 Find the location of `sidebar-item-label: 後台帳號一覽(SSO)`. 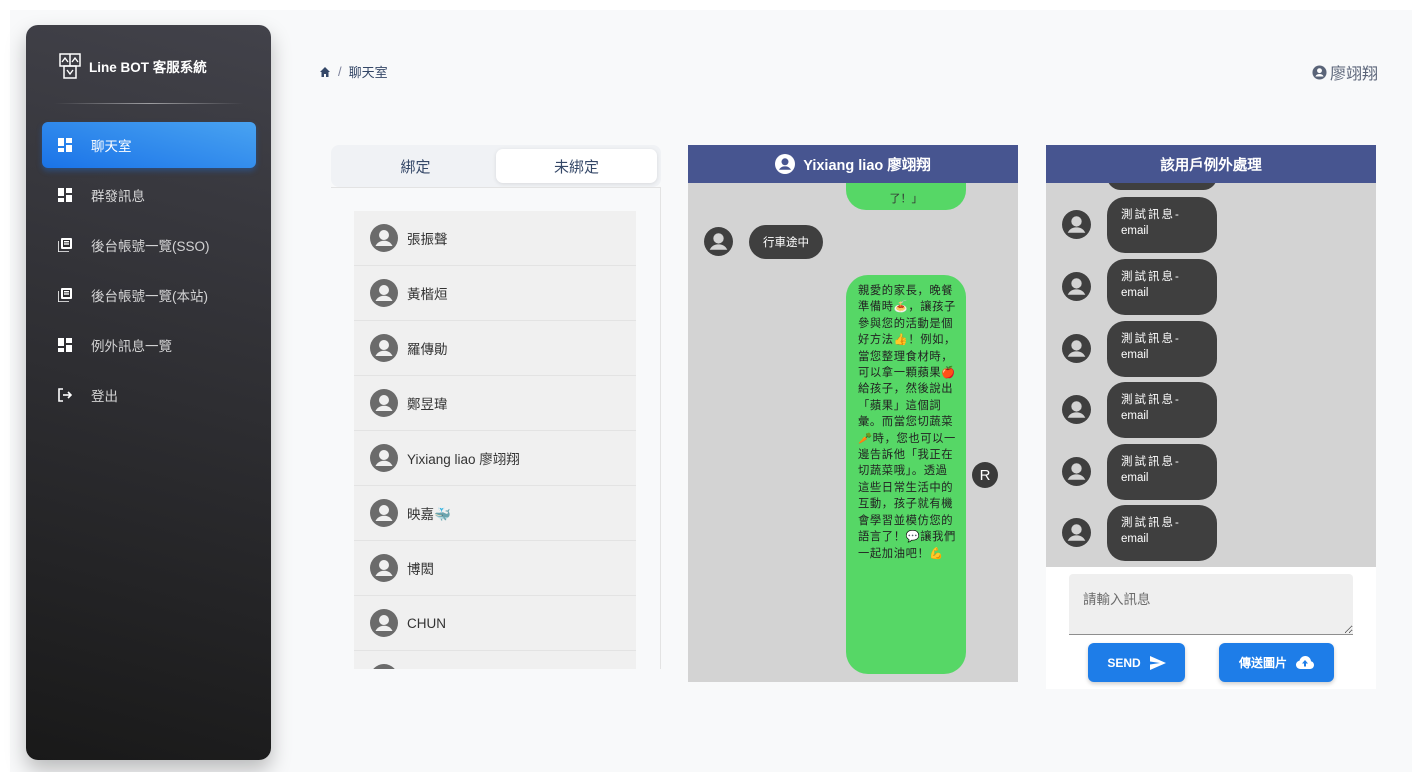

sidebar-item-label: 後台帳號一覽(SSO) is located at coordinates (150, 246).